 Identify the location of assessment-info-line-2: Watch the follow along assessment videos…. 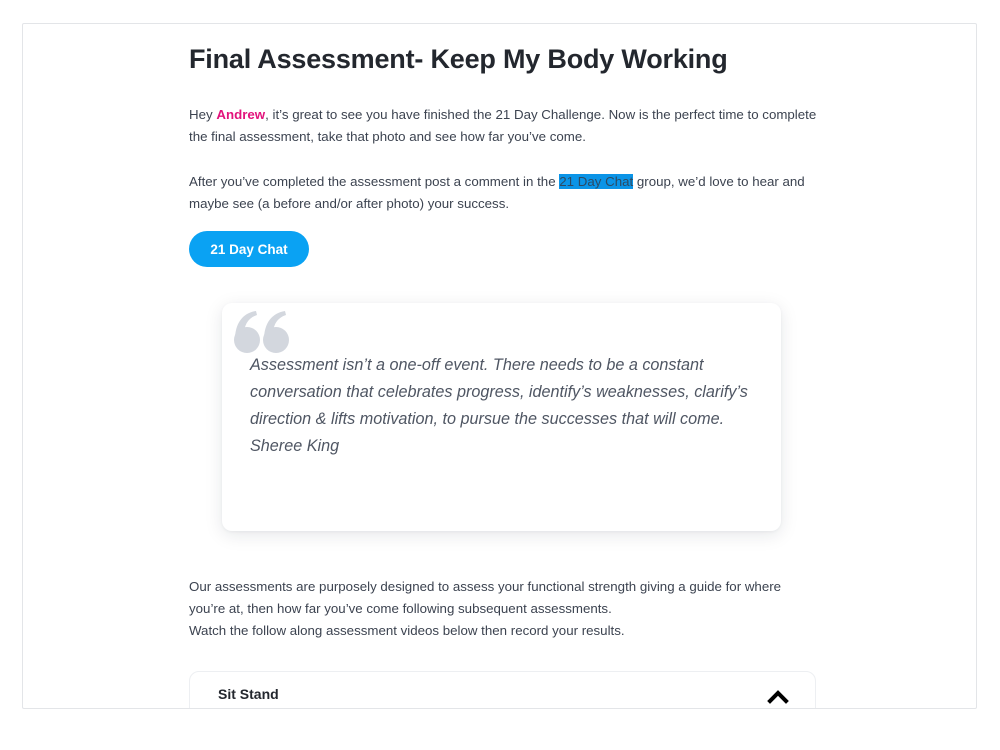
(407, 630).